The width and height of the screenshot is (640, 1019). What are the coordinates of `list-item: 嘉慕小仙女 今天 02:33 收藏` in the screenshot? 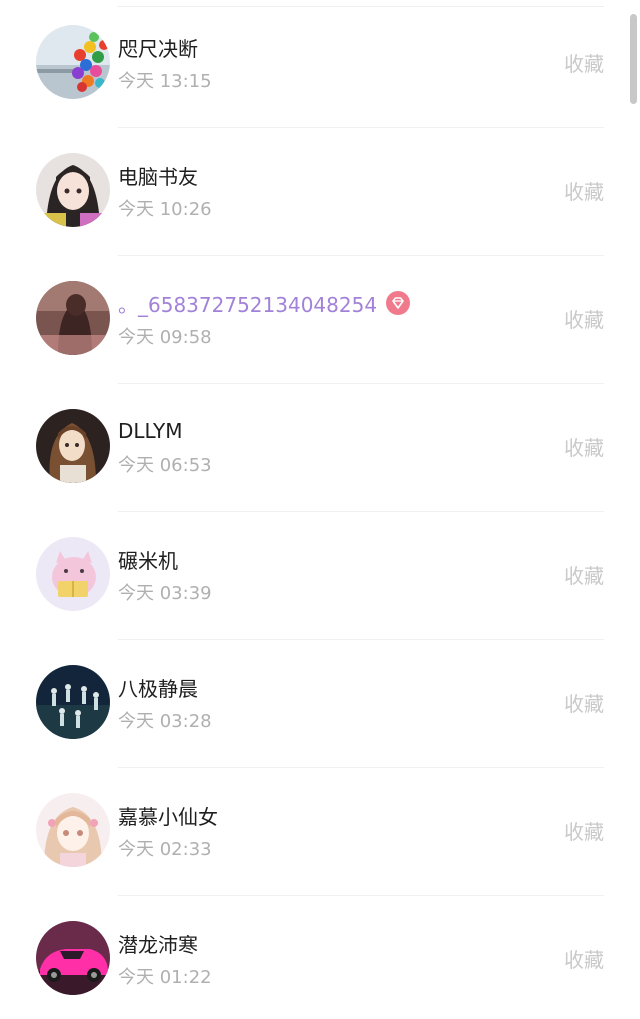 It's located at (320, 832).